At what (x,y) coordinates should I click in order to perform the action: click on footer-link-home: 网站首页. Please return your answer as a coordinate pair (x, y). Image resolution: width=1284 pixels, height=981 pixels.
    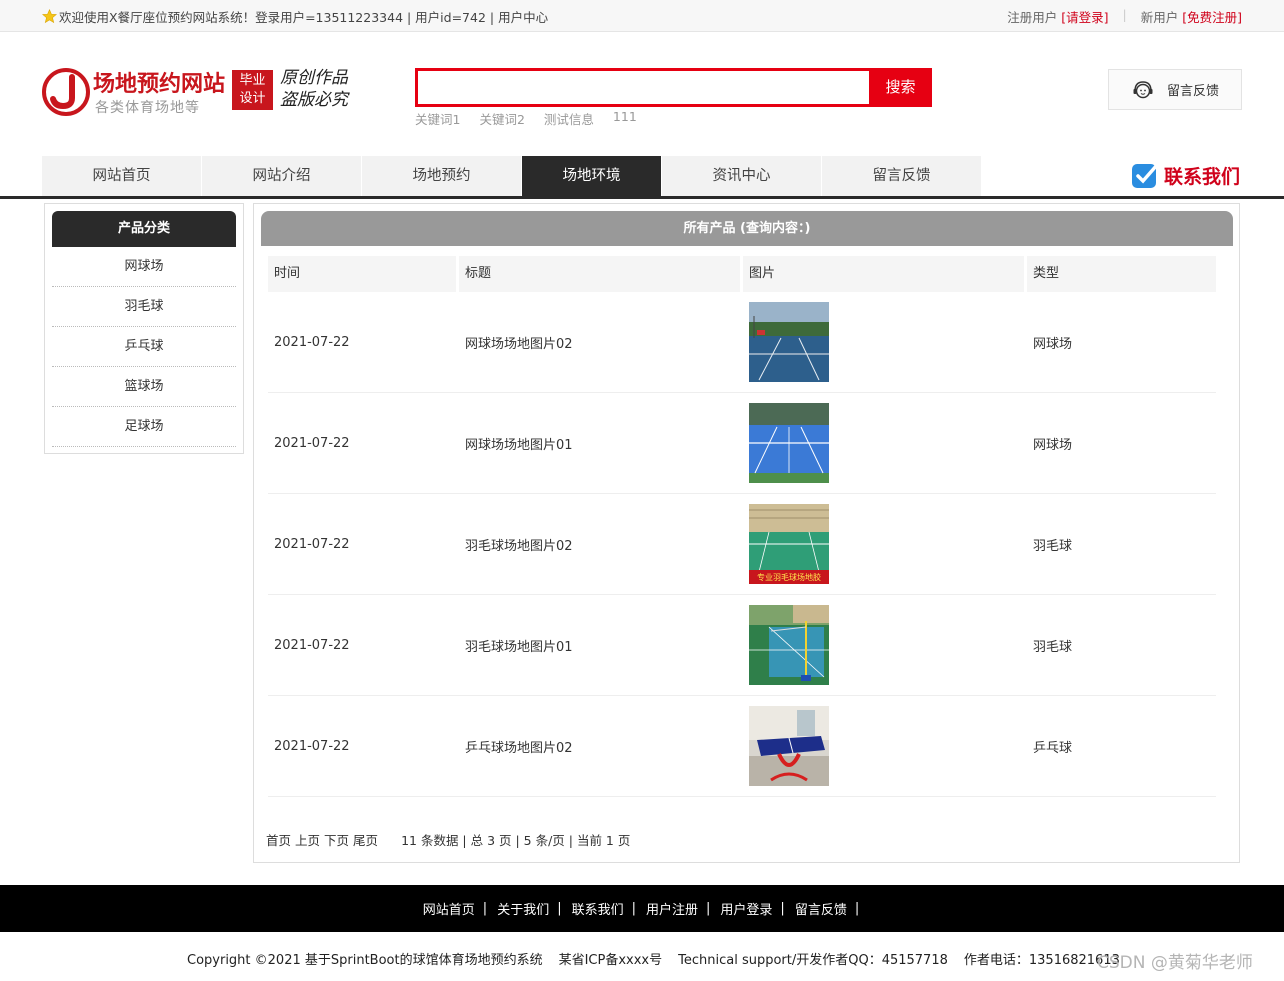
    Looking at the image, I should click on (449, 908).